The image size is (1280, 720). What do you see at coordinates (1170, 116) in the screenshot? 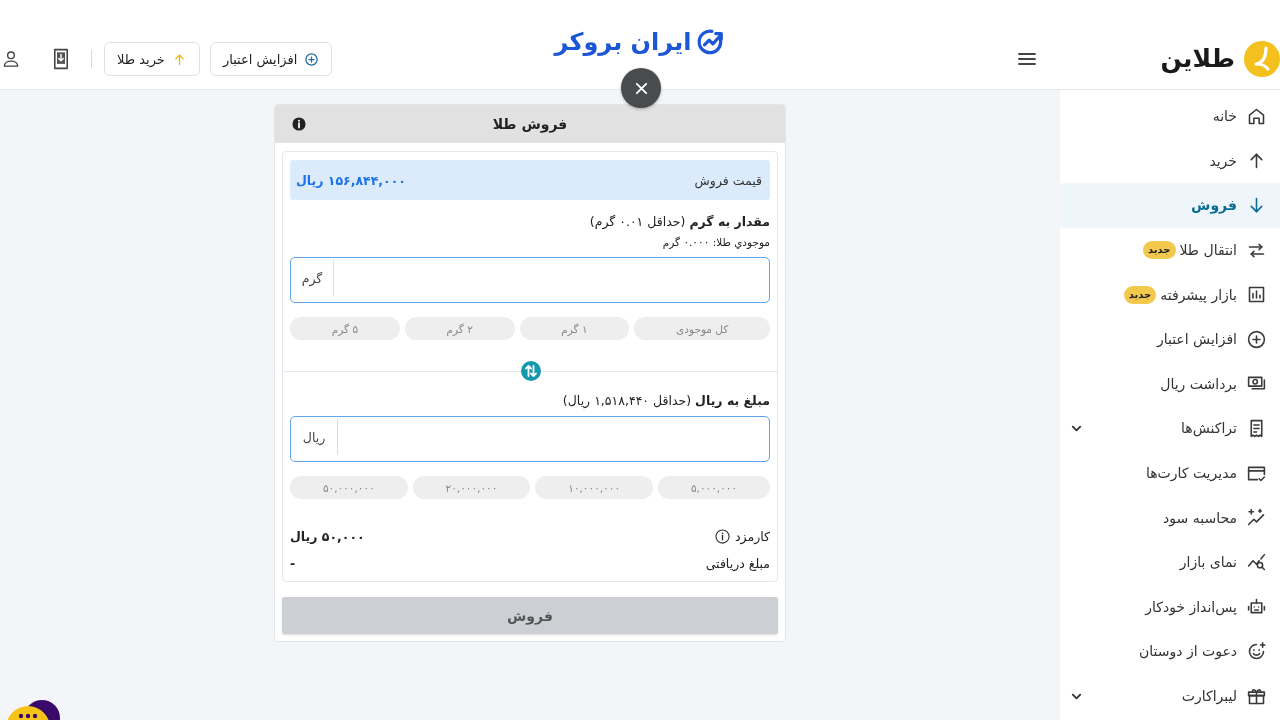
I see `sidebar-item: خانه` at bounding box center [1170, 116].